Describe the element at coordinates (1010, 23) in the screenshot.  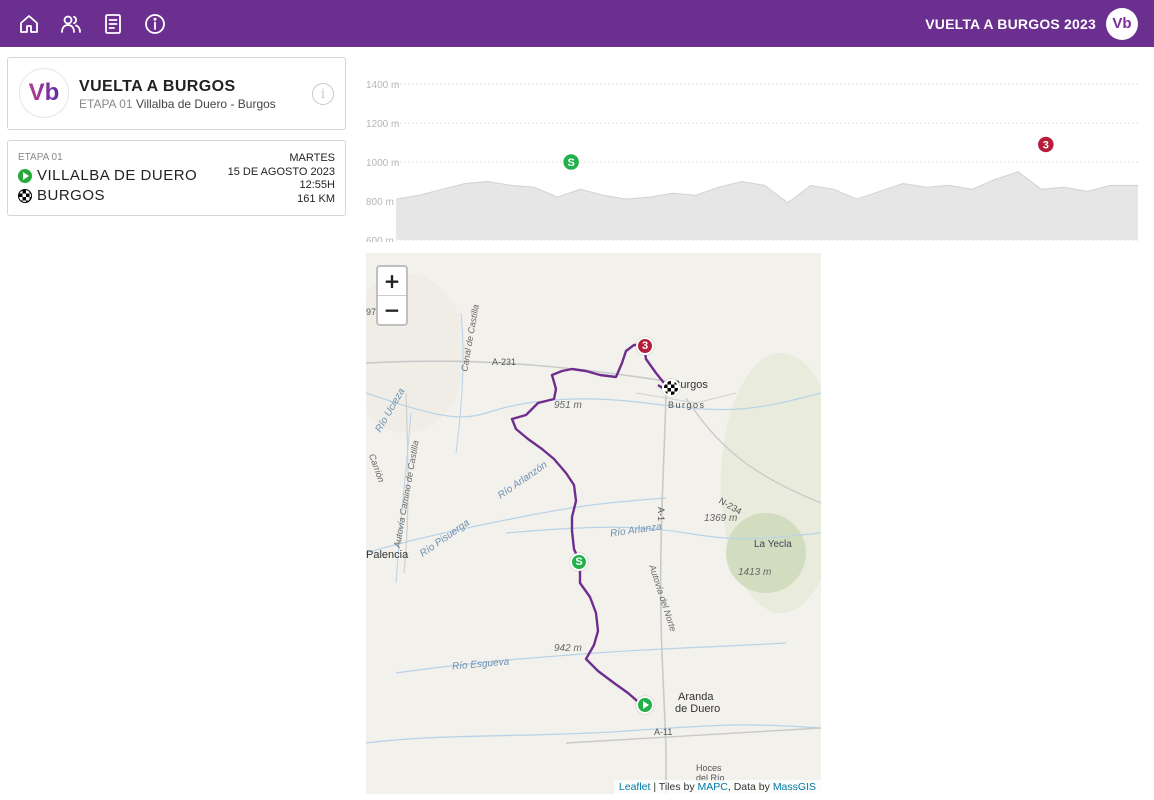
I see `brand-title: VUELTA A BURGOS 2023` at that location.